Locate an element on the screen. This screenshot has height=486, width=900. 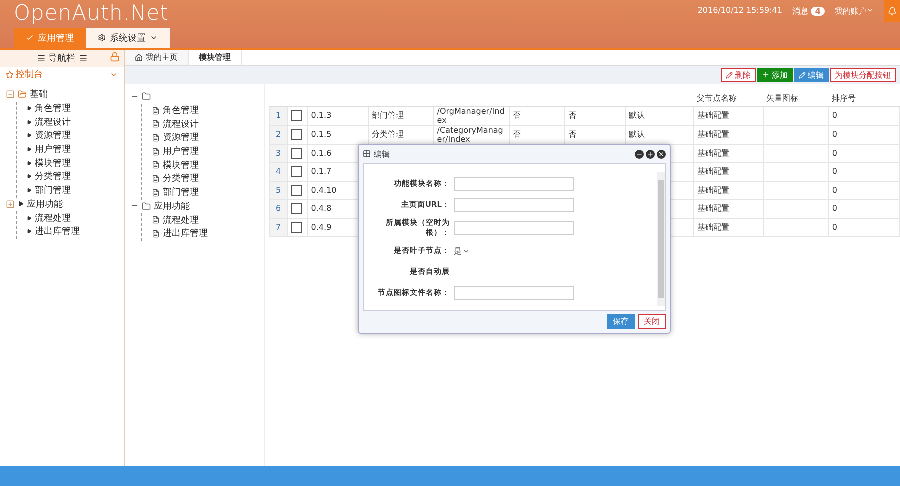
toolbar-button: 删除 is located at coordinates (738, 75).